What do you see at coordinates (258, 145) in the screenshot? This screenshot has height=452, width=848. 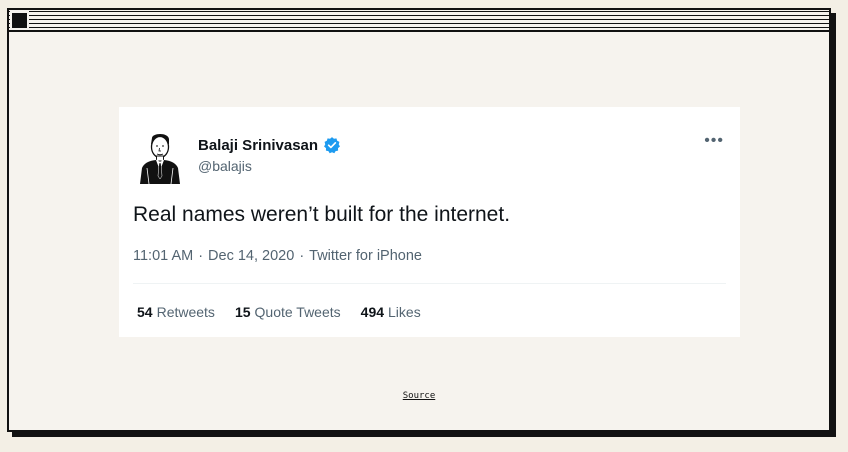 I see `author-name: Balaji Srinivasan` at bounding box center [258, 145].